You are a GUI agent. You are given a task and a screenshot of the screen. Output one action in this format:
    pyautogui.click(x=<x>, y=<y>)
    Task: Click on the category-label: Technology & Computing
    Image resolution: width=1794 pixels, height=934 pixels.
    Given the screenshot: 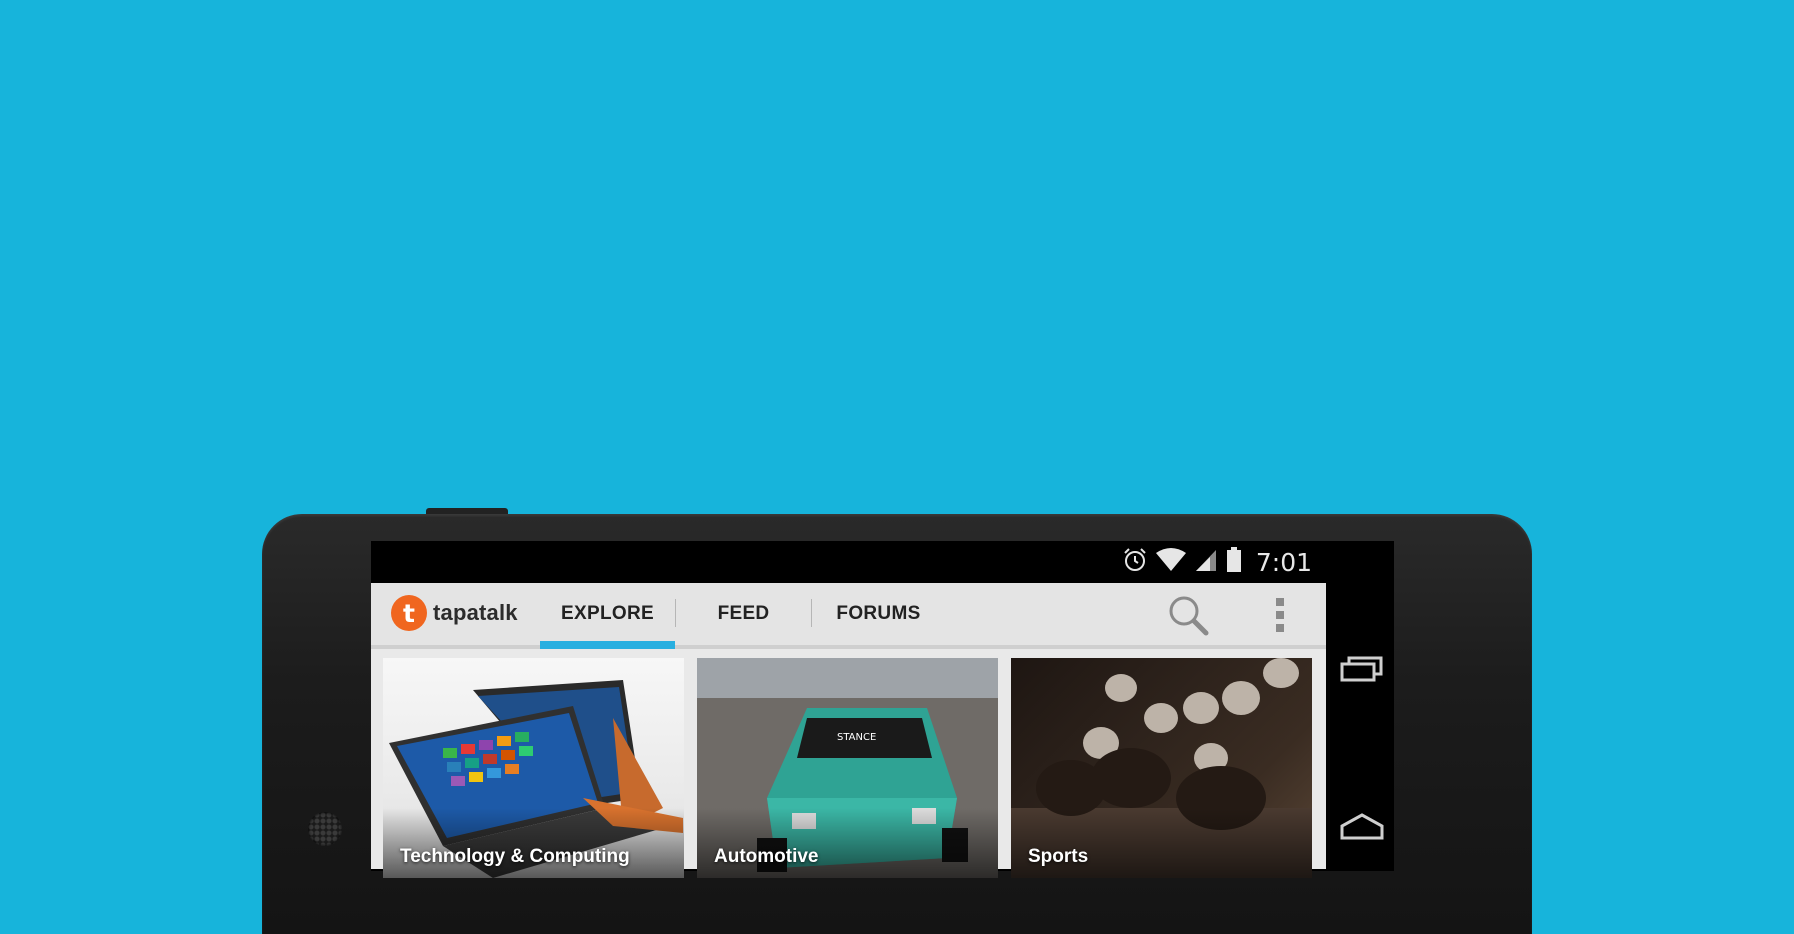 What is the action you would take?
    pyautogui.click(x=515, y=856)
    